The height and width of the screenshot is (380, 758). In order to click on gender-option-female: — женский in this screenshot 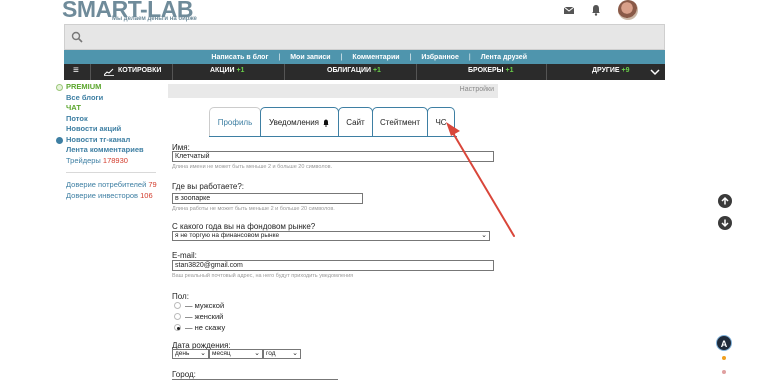, I will do `click(198, 316)`.